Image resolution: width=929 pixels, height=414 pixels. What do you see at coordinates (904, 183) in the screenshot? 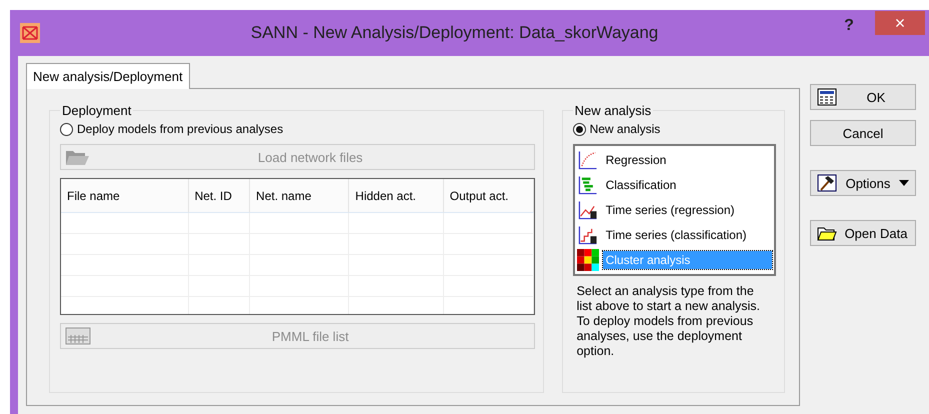
I see `caret-icon` at bounding box center [904, 183].